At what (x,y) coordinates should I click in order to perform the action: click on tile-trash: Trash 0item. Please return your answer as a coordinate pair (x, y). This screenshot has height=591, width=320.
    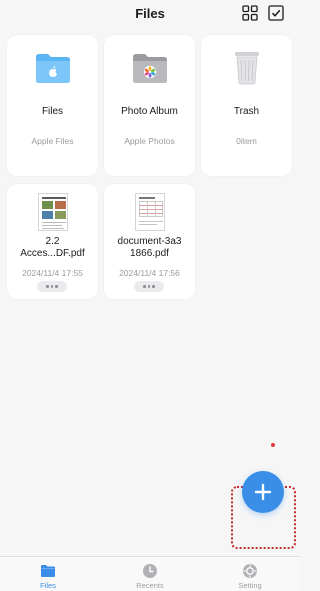
    Looking at the image, I should click on (246, 105).